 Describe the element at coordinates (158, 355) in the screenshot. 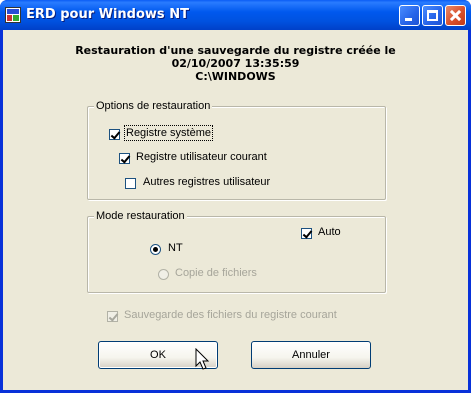

I see `ok-button-label: OK` at that location.